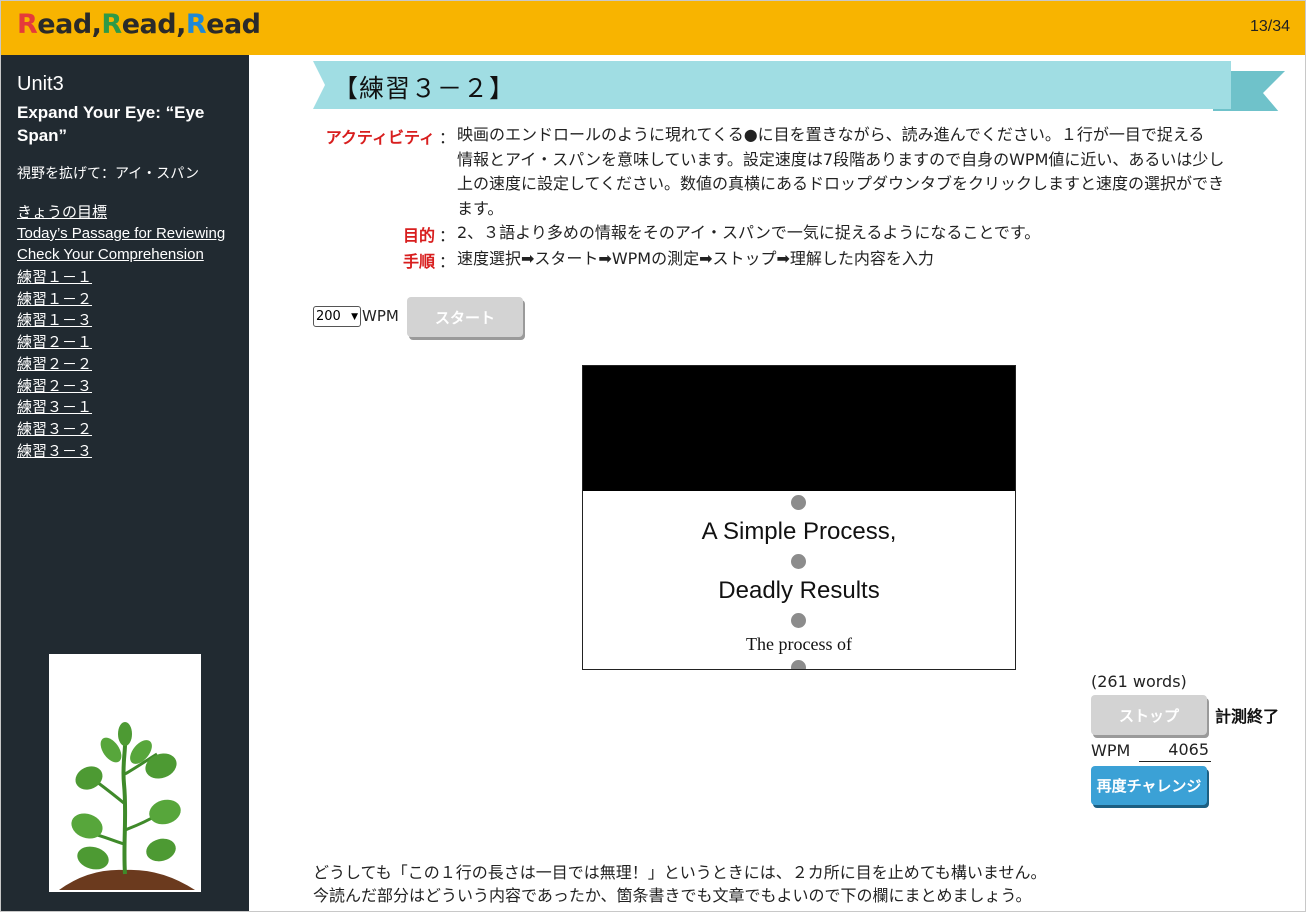 The width and height of the screenshot is (1306, 912). What do you see at coordinates (1269, 26) in the screenshot?
I see `page-counter: 13/34` at bounding box center [1269, 26].